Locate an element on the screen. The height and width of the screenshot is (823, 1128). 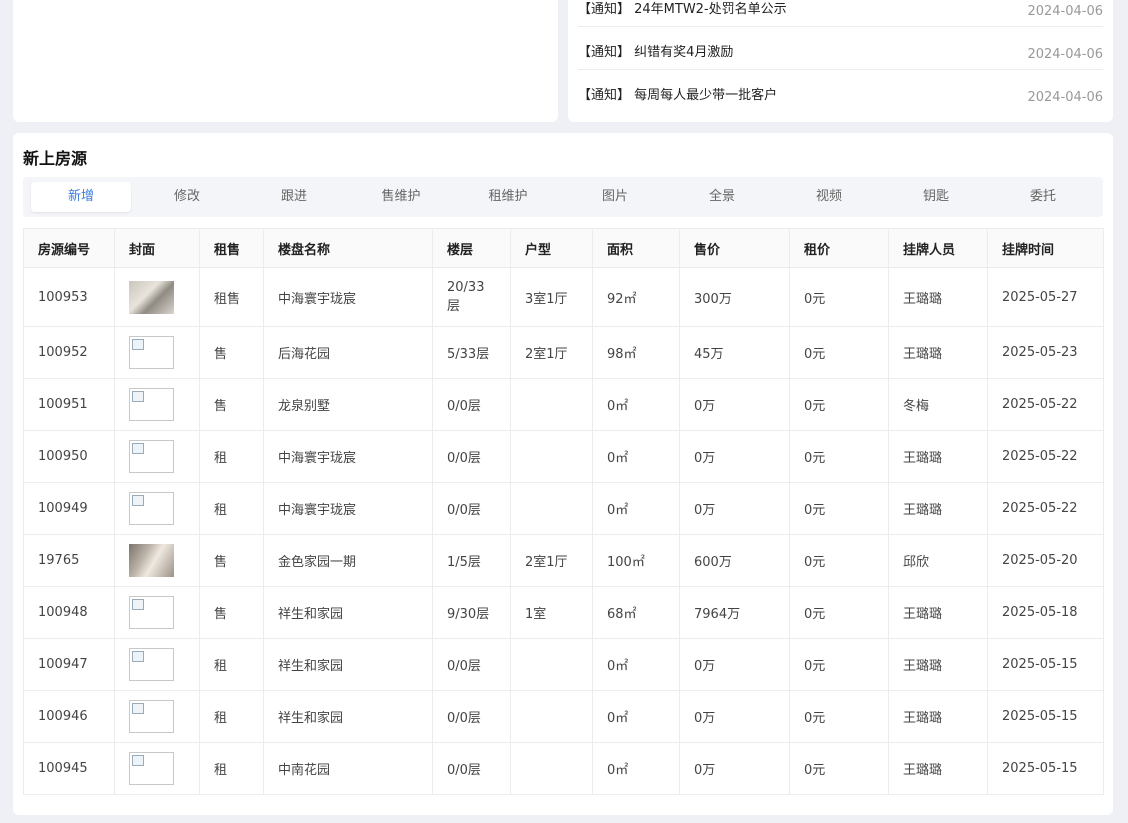
tab-8: 钥匙 is located at coordinates (936, 197).